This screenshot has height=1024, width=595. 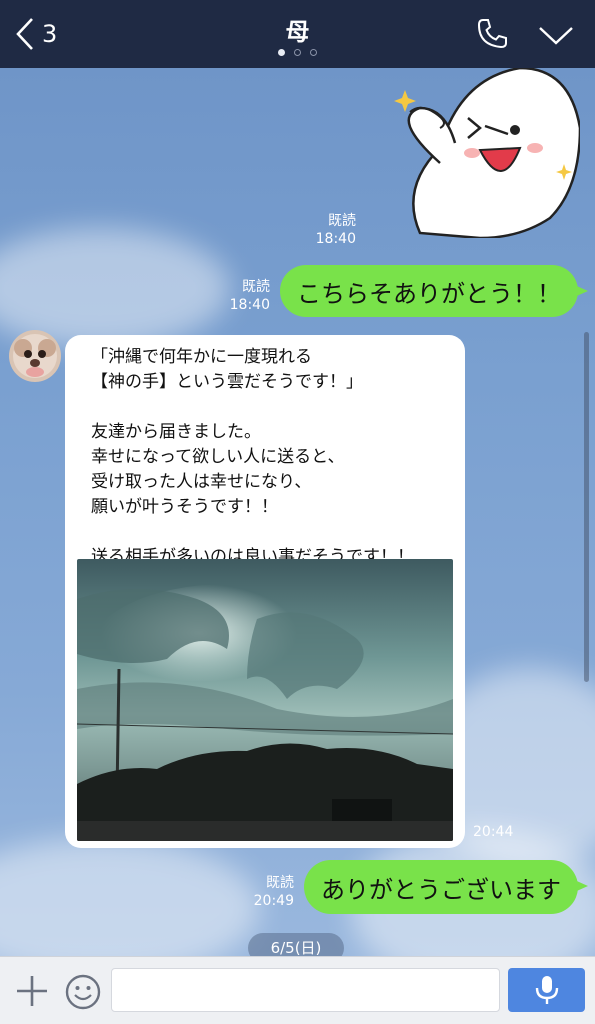 What do you see at coordinates (266, 892) in the screenshot?
I see `message-meta: 既読 20:49` at bounding box center [266, 892].